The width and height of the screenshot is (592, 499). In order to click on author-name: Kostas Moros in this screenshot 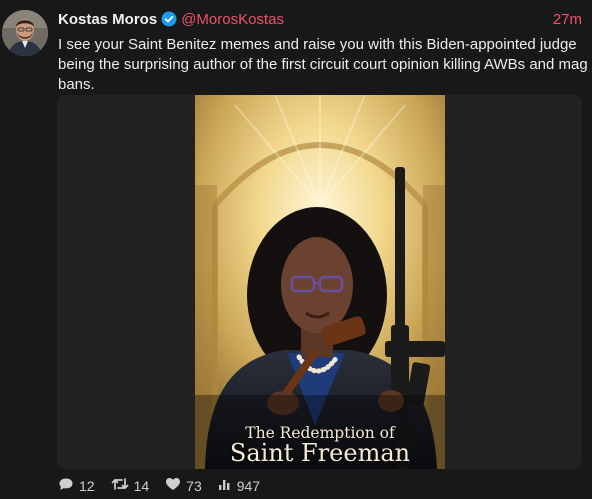, I will do `click(107, 19)`.